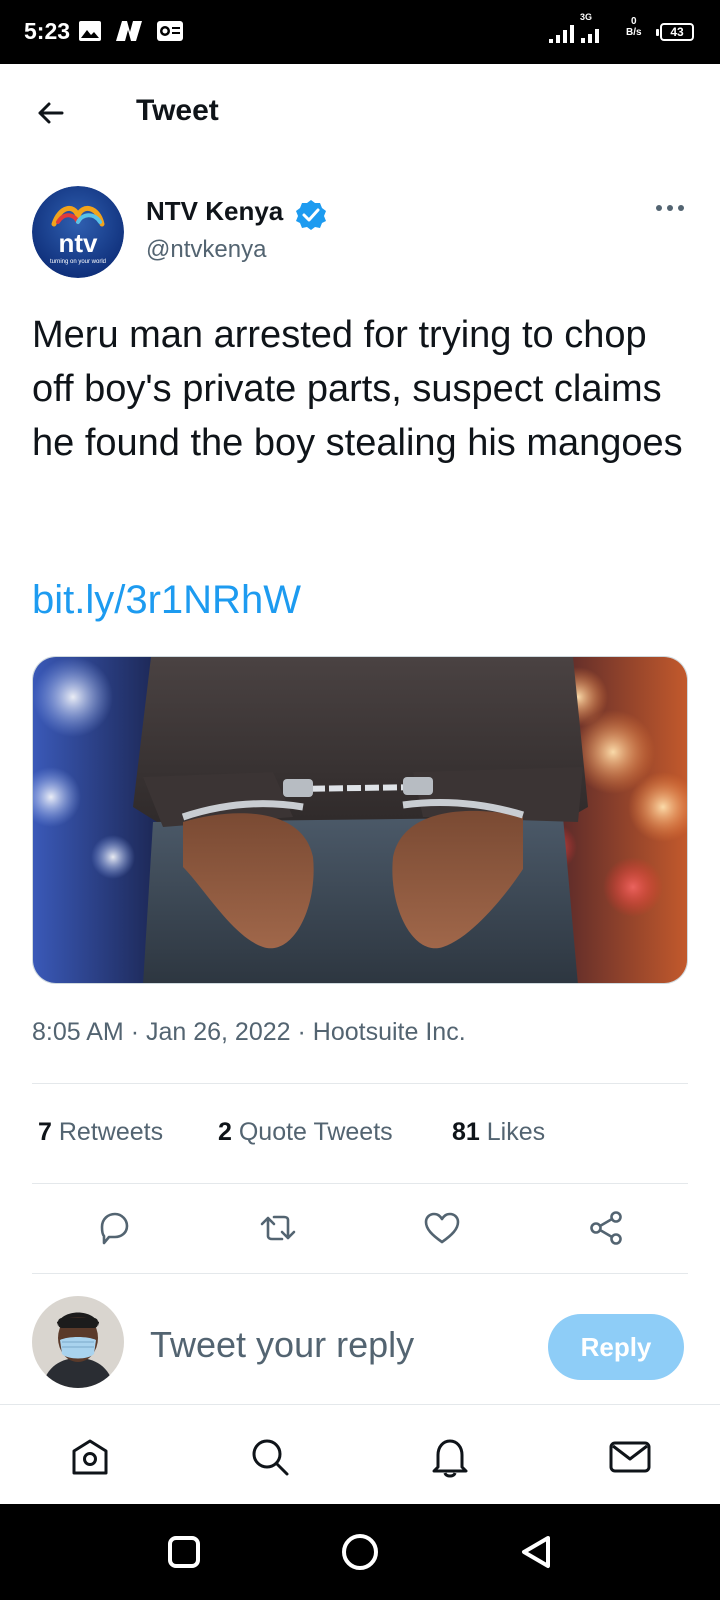 The image size is (720, 1600). I want to click on reply-icon, so click(114, 1228).